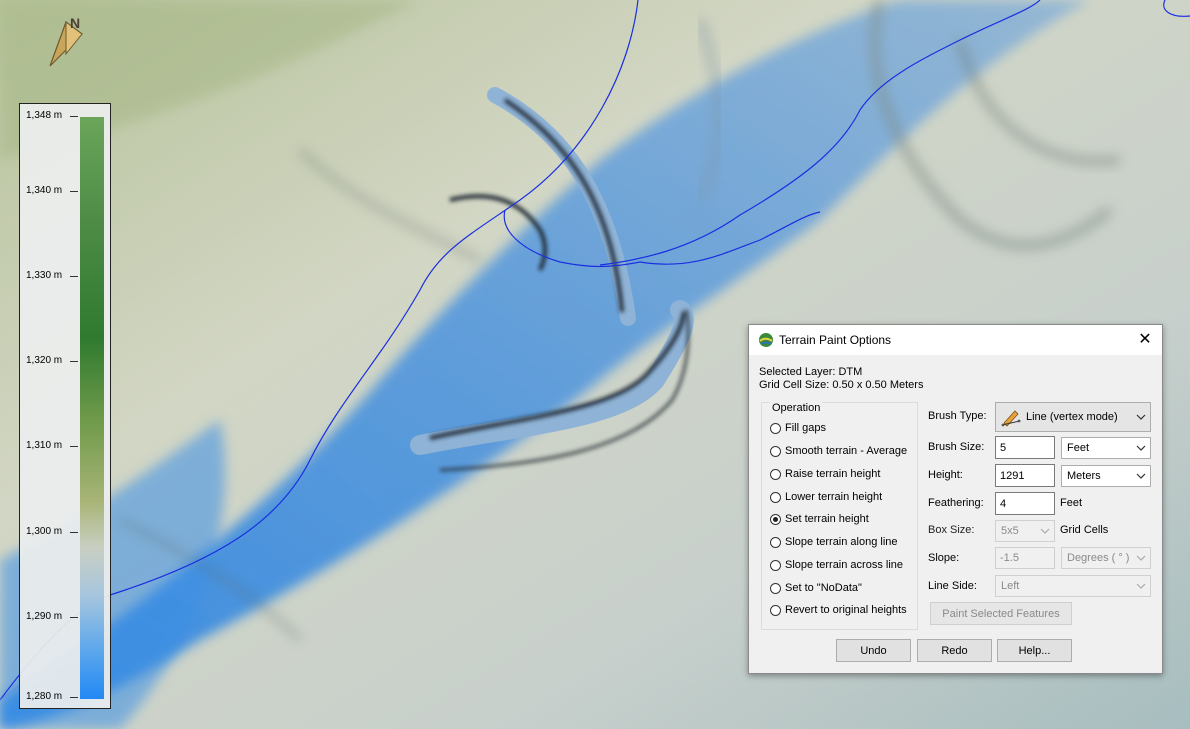  I want to click on brush-type-value: Line (vertex mode), so click(1072, 417).